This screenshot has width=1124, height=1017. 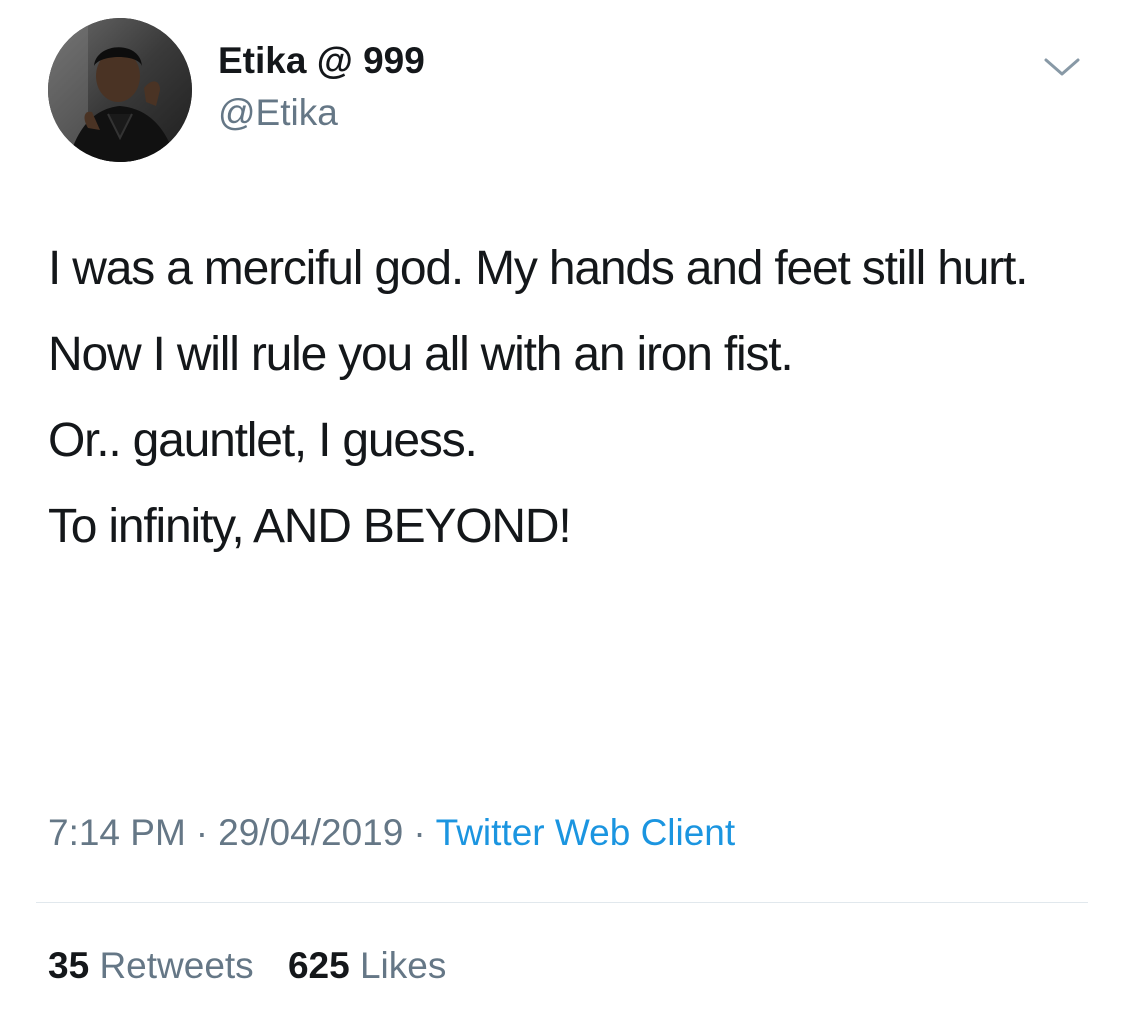 I want to click on tweet-paragraph: To infinity, AND BEYOND!, so click(x=310, y=526).